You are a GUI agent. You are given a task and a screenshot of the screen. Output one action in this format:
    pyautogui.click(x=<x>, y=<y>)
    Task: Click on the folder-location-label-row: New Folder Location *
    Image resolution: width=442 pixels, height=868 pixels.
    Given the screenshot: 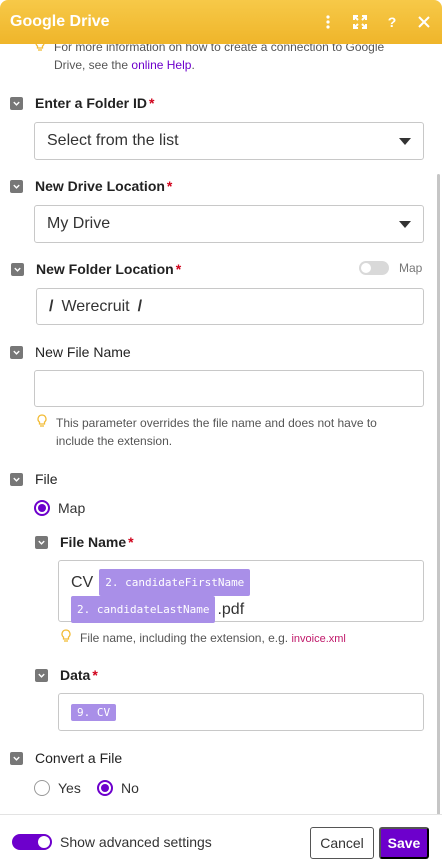 What is the action you would take?
    pyautogui.click(x=96, y=269)
    